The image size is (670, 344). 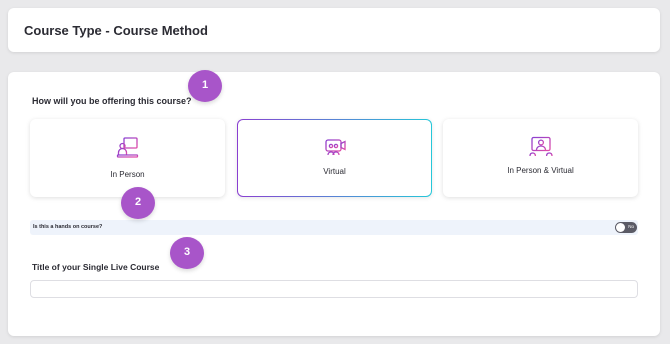 I want to click on option-label: In Person & Virtual, so click(x=540, y=170).